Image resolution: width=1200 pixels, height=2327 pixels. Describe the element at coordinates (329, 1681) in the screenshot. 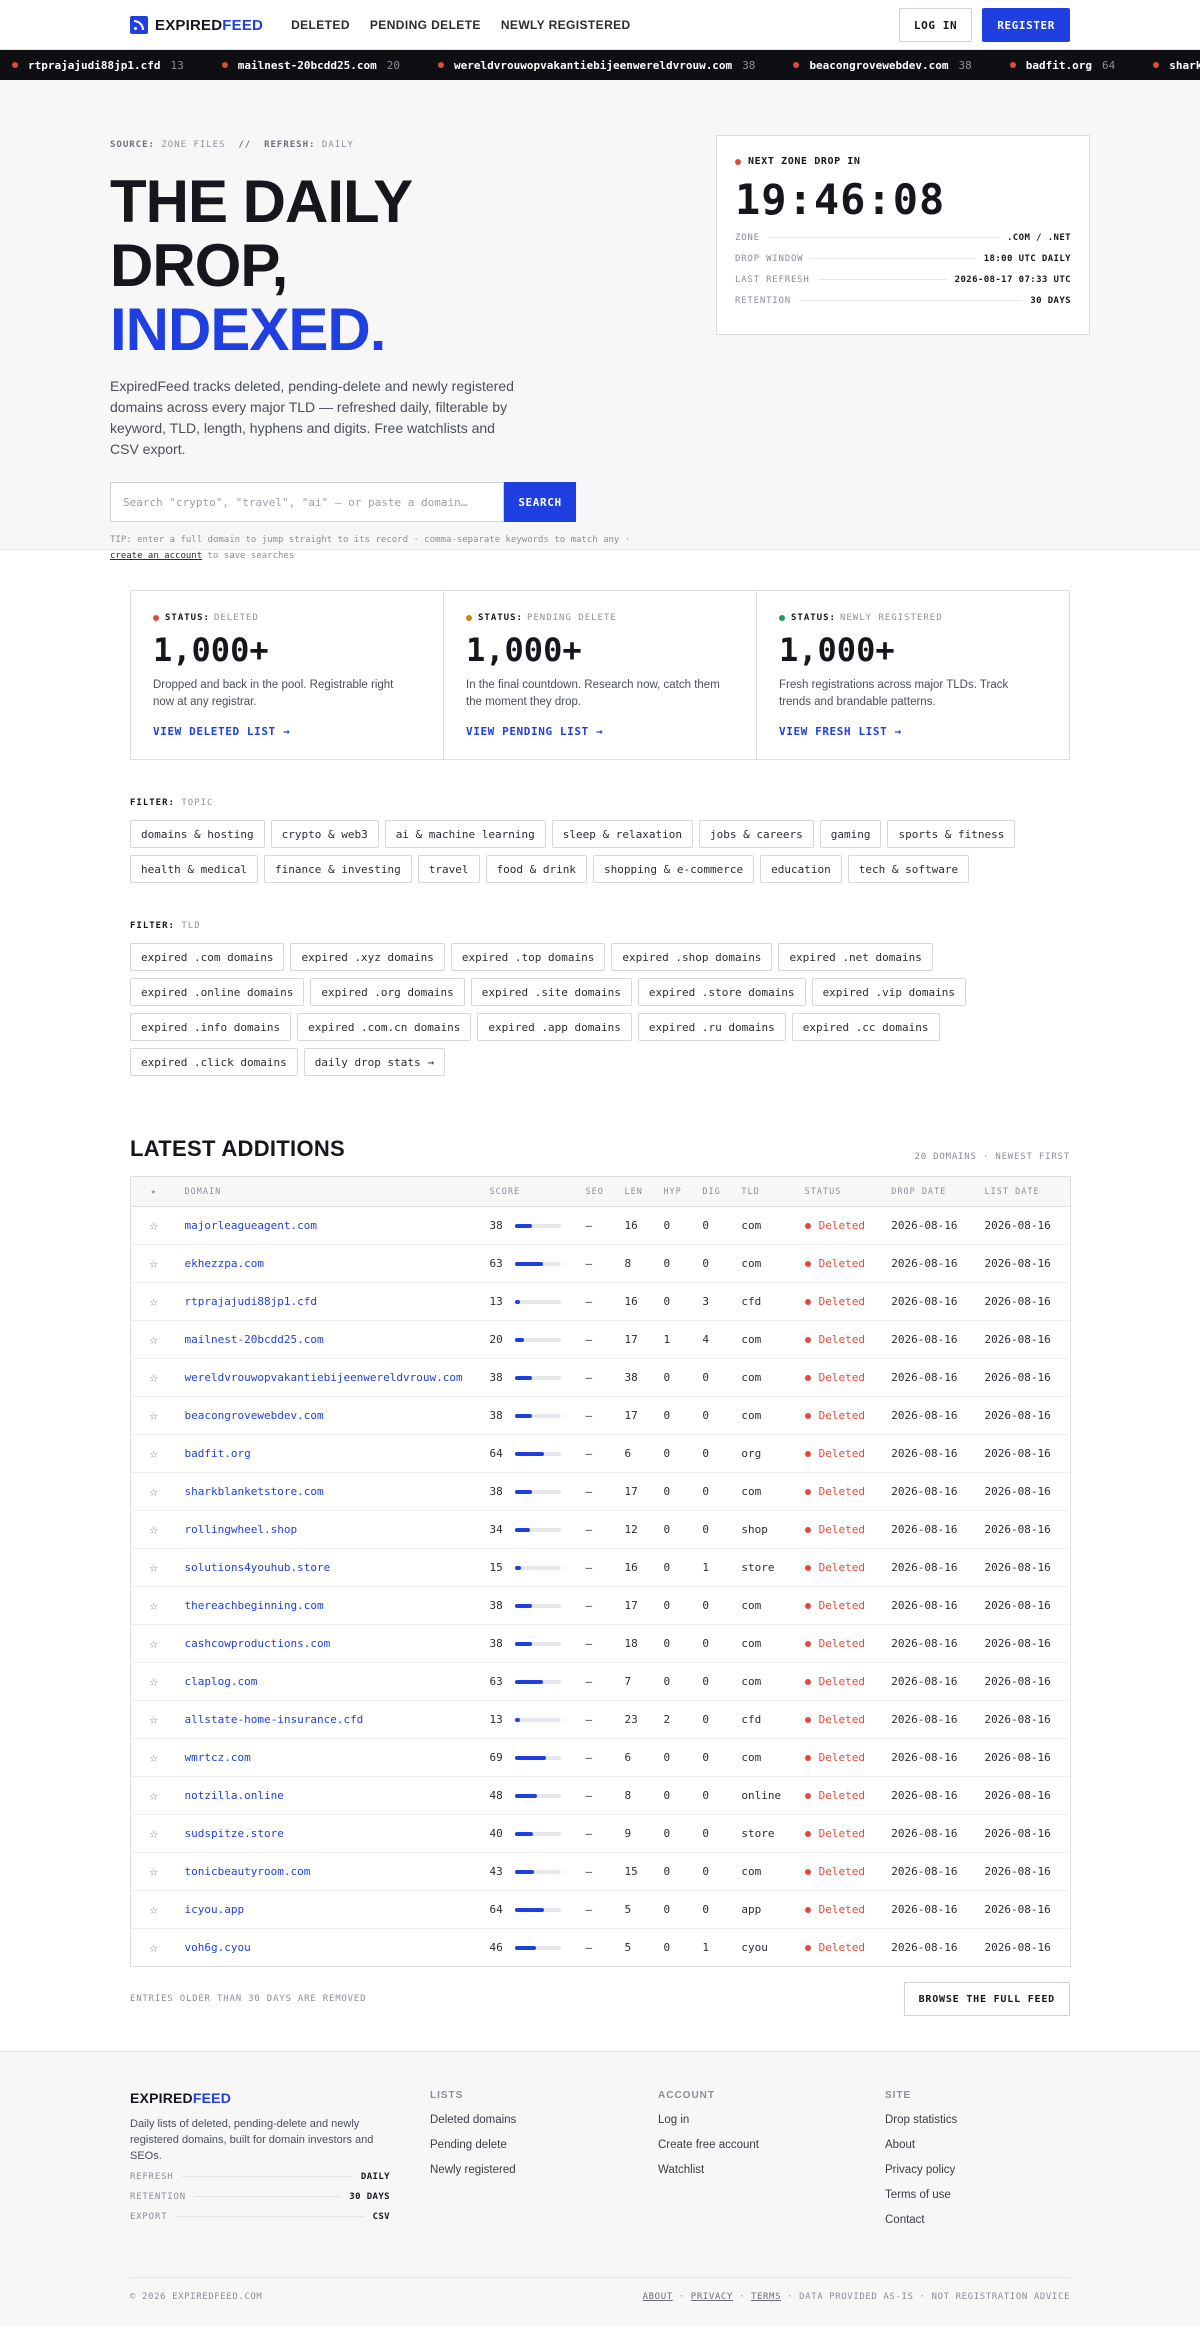

I see `domain-link: claplog.com` at that location.